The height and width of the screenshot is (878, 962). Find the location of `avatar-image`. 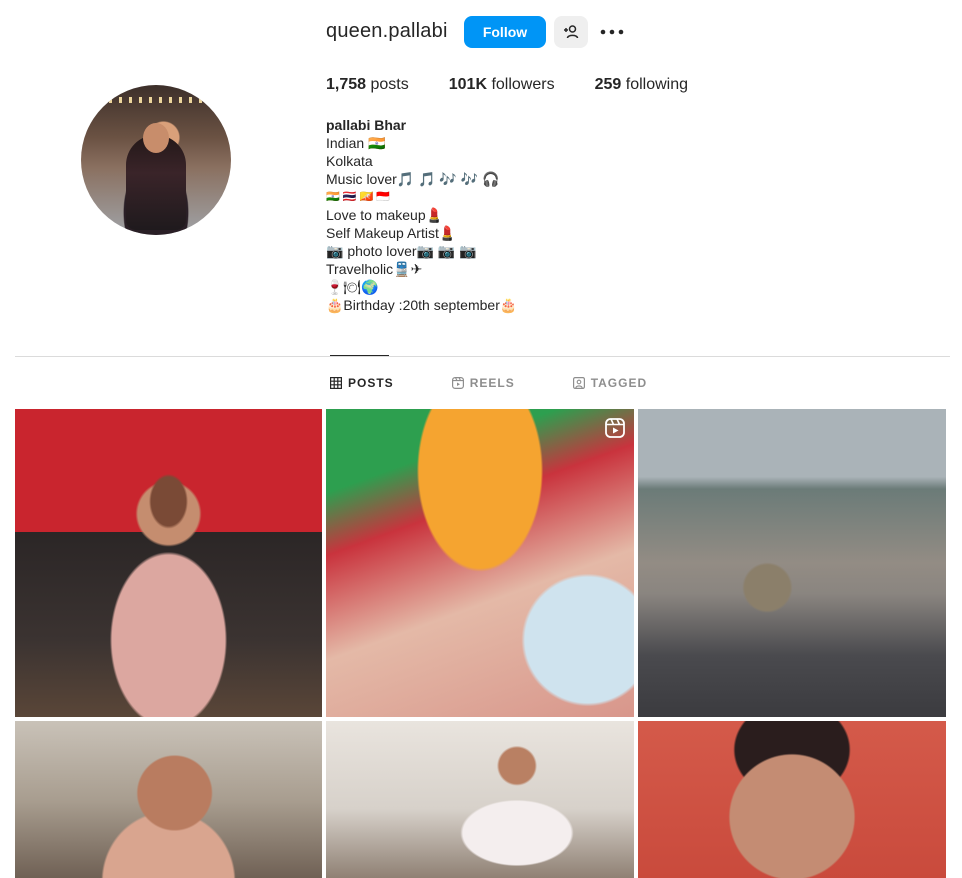

avatar-image is located at coordinates (156, 160).